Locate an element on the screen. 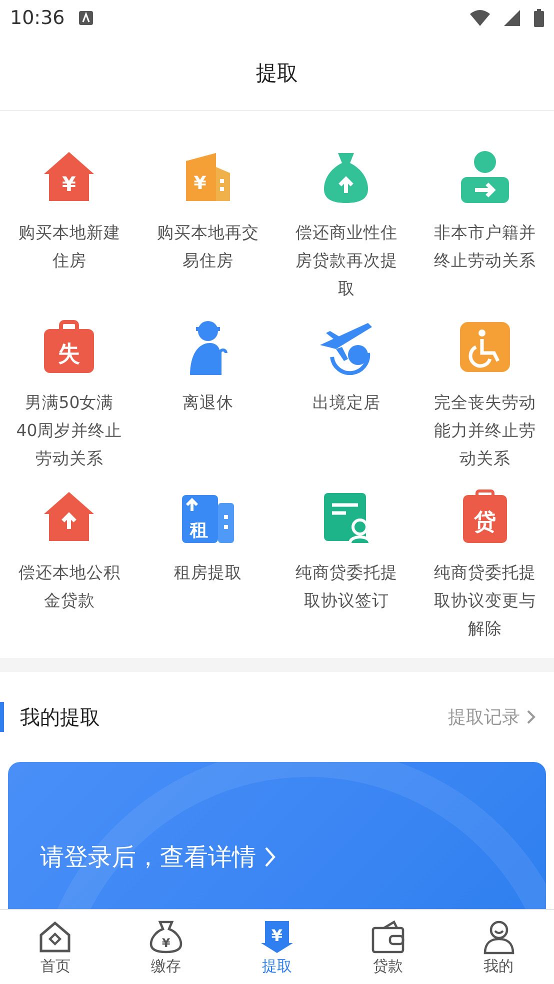 The width and height of the screenshot is (554, 984). withdrawal-option: 纯商贷委托提取协议签订 is located at coordinates (346, 587).